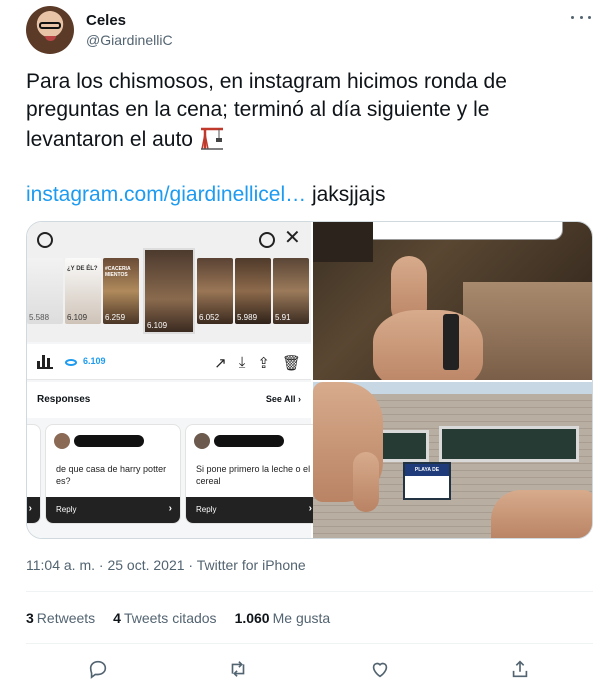 This screenshot has width=609, height=692. Describe the element at coordinates (427, 474) in the screenshot. I see `sign-title: PLAYA DE ACARREO` at that location.